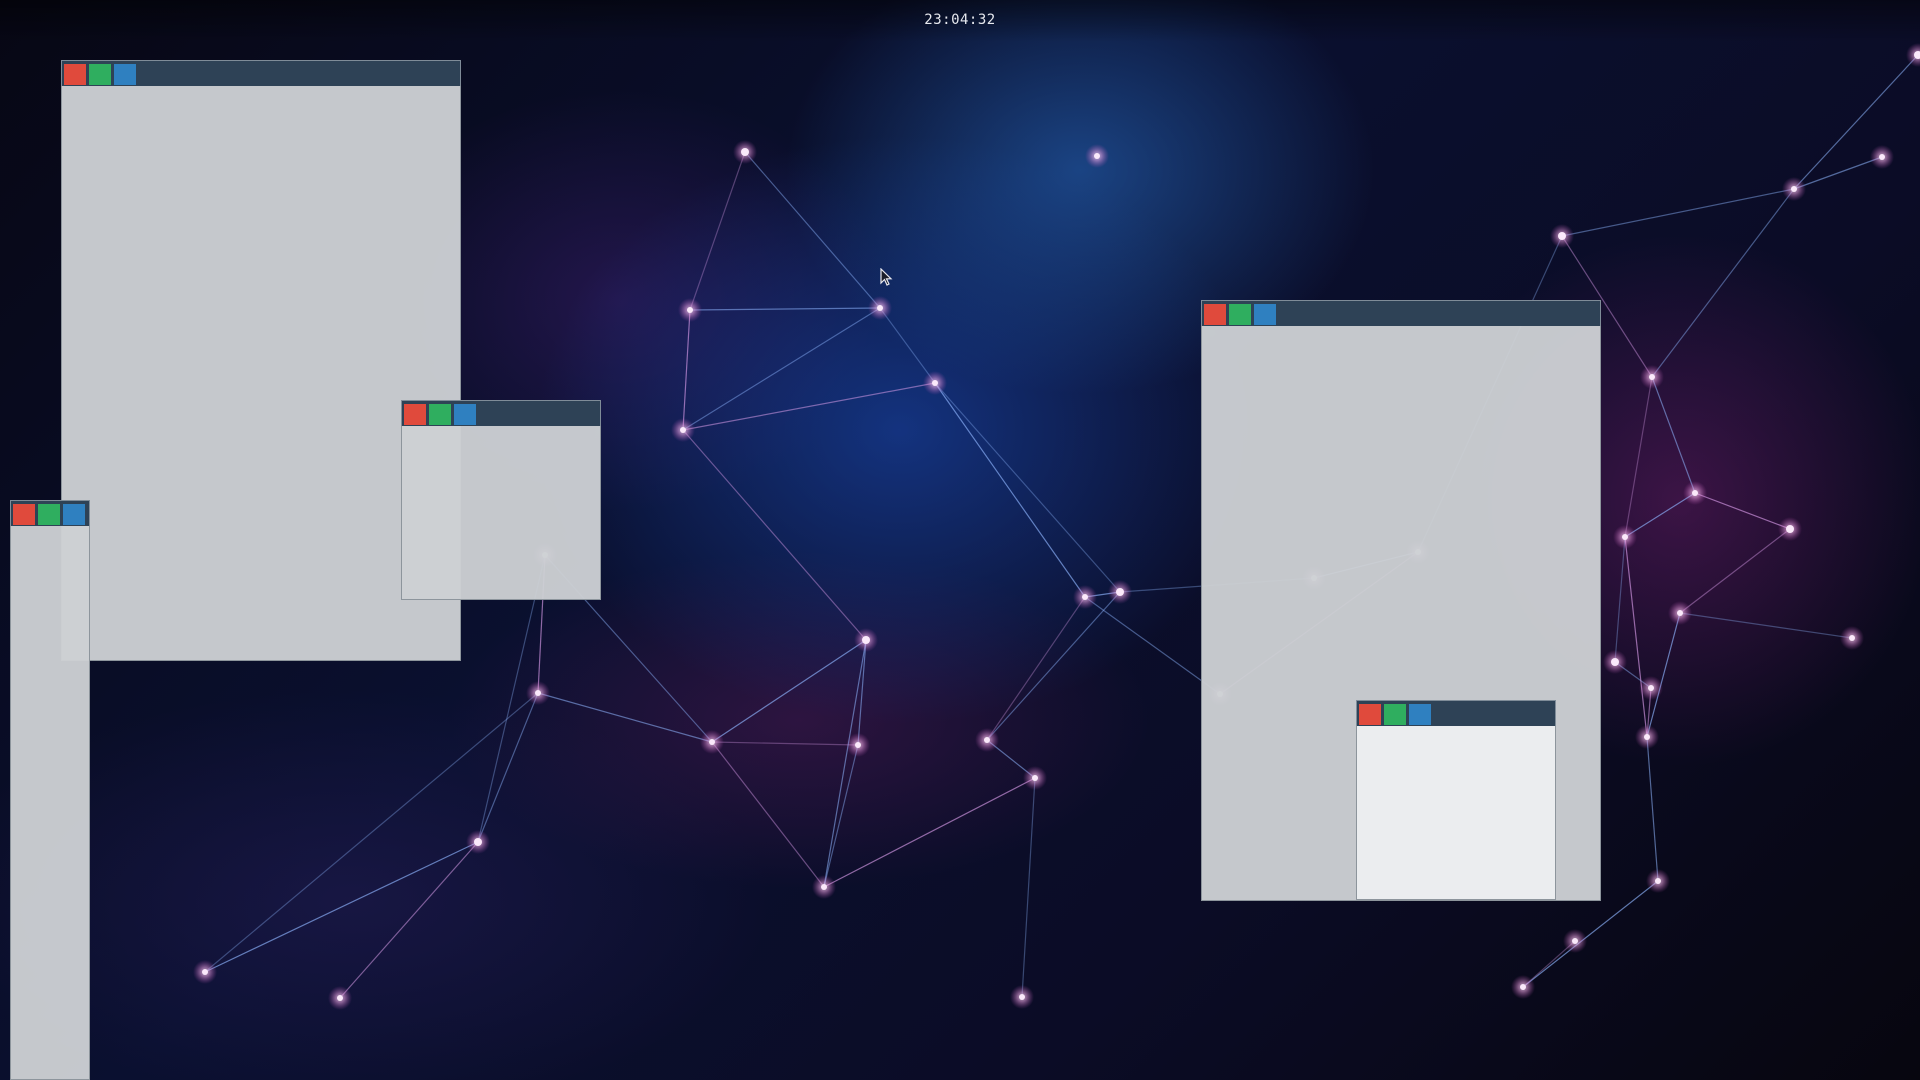  Describe the element at coordinates (501, 513) in the screenshot. I see `window-2-content` at that location.